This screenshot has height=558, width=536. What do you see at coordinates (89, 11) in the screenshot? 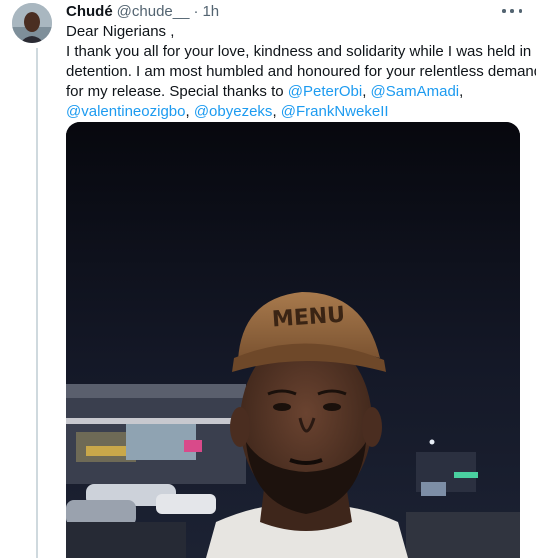
I see `author-name: Chudé` at bounding box center [89, 11].